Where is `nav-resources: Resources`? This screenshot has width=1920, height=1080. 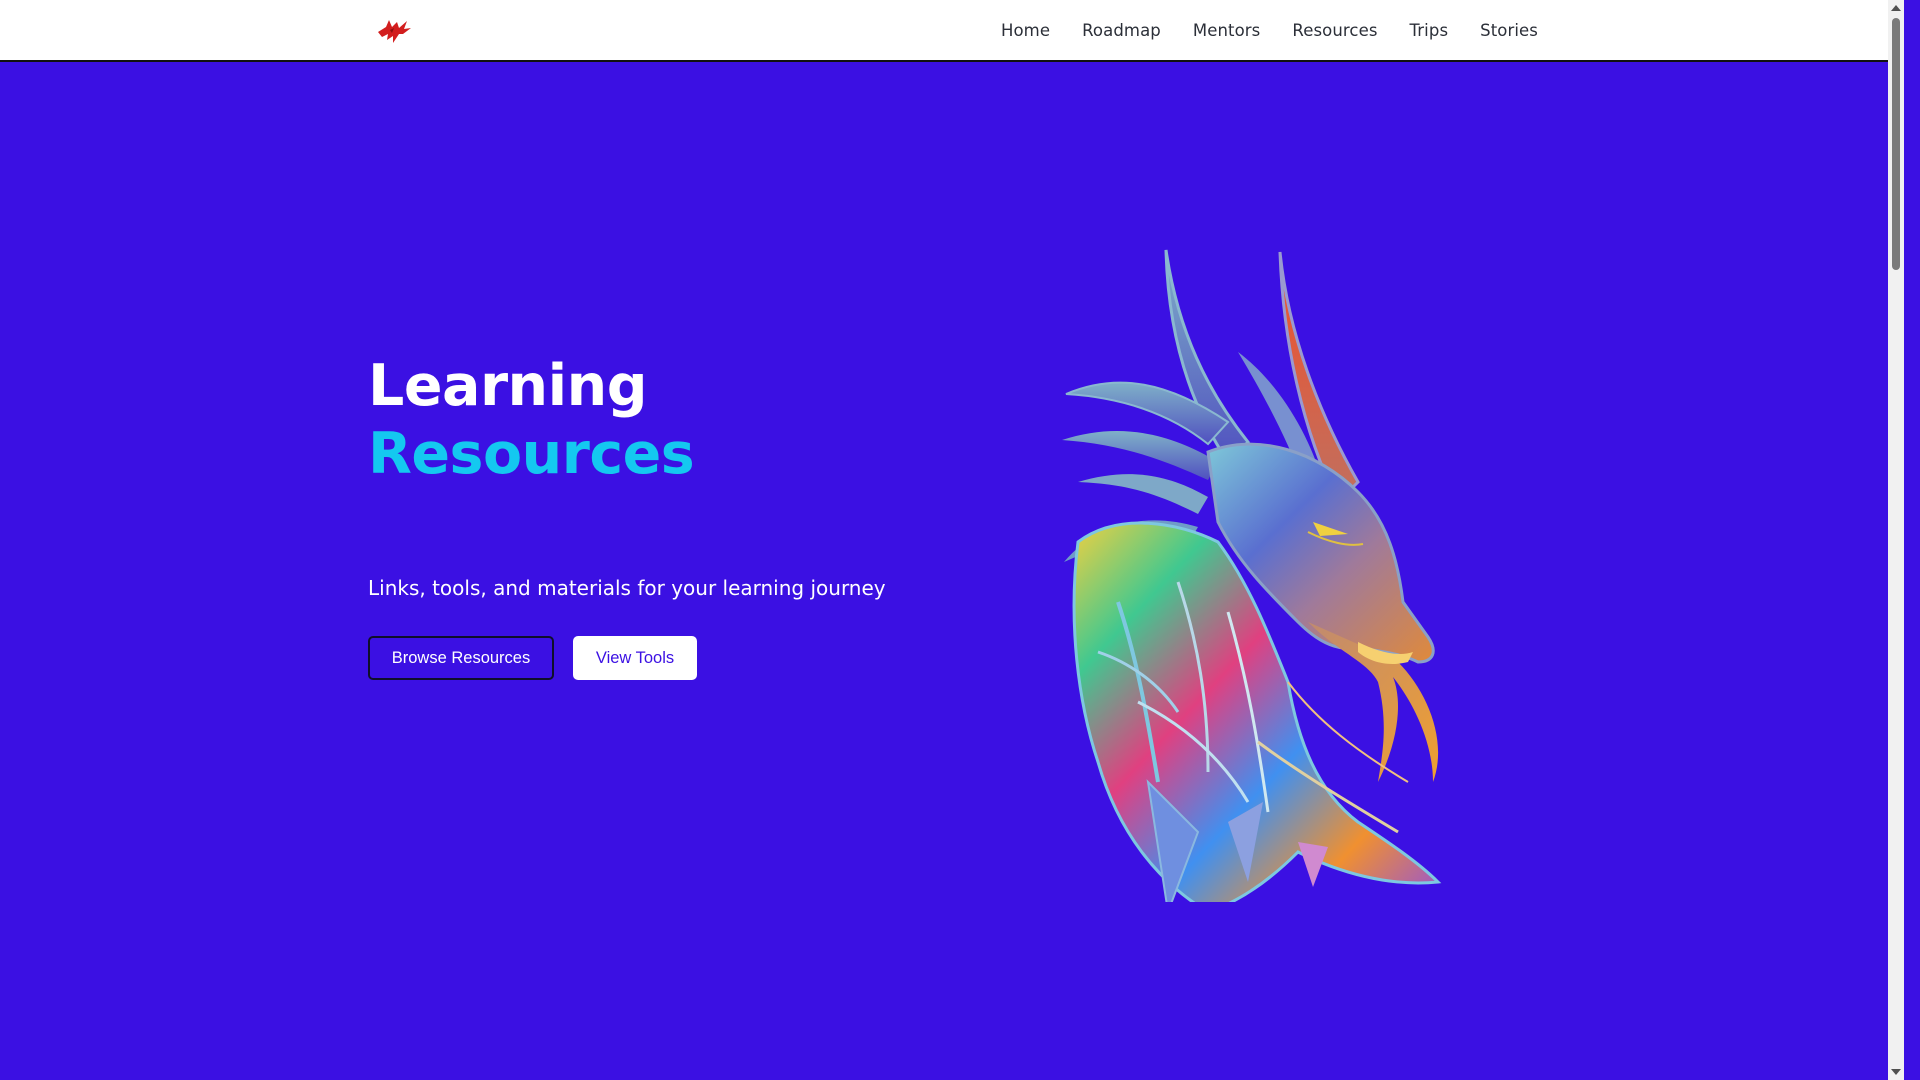
nav-resources: Resources is located at coordinates (1334, 31).